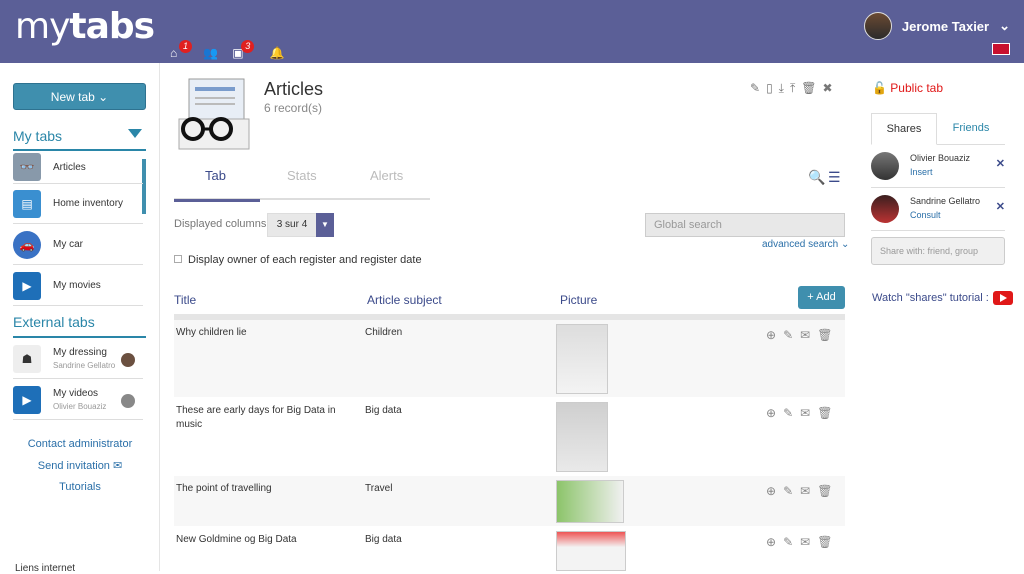 The width and height of the screenshot is (1024, 574). Describe the element at coordinates (512, 31) in the screenshot. I see `top-bar: mytabs ⌂ 1 👥 ▣ 3 🔔 Jerome Taxier ⌄` at that location.